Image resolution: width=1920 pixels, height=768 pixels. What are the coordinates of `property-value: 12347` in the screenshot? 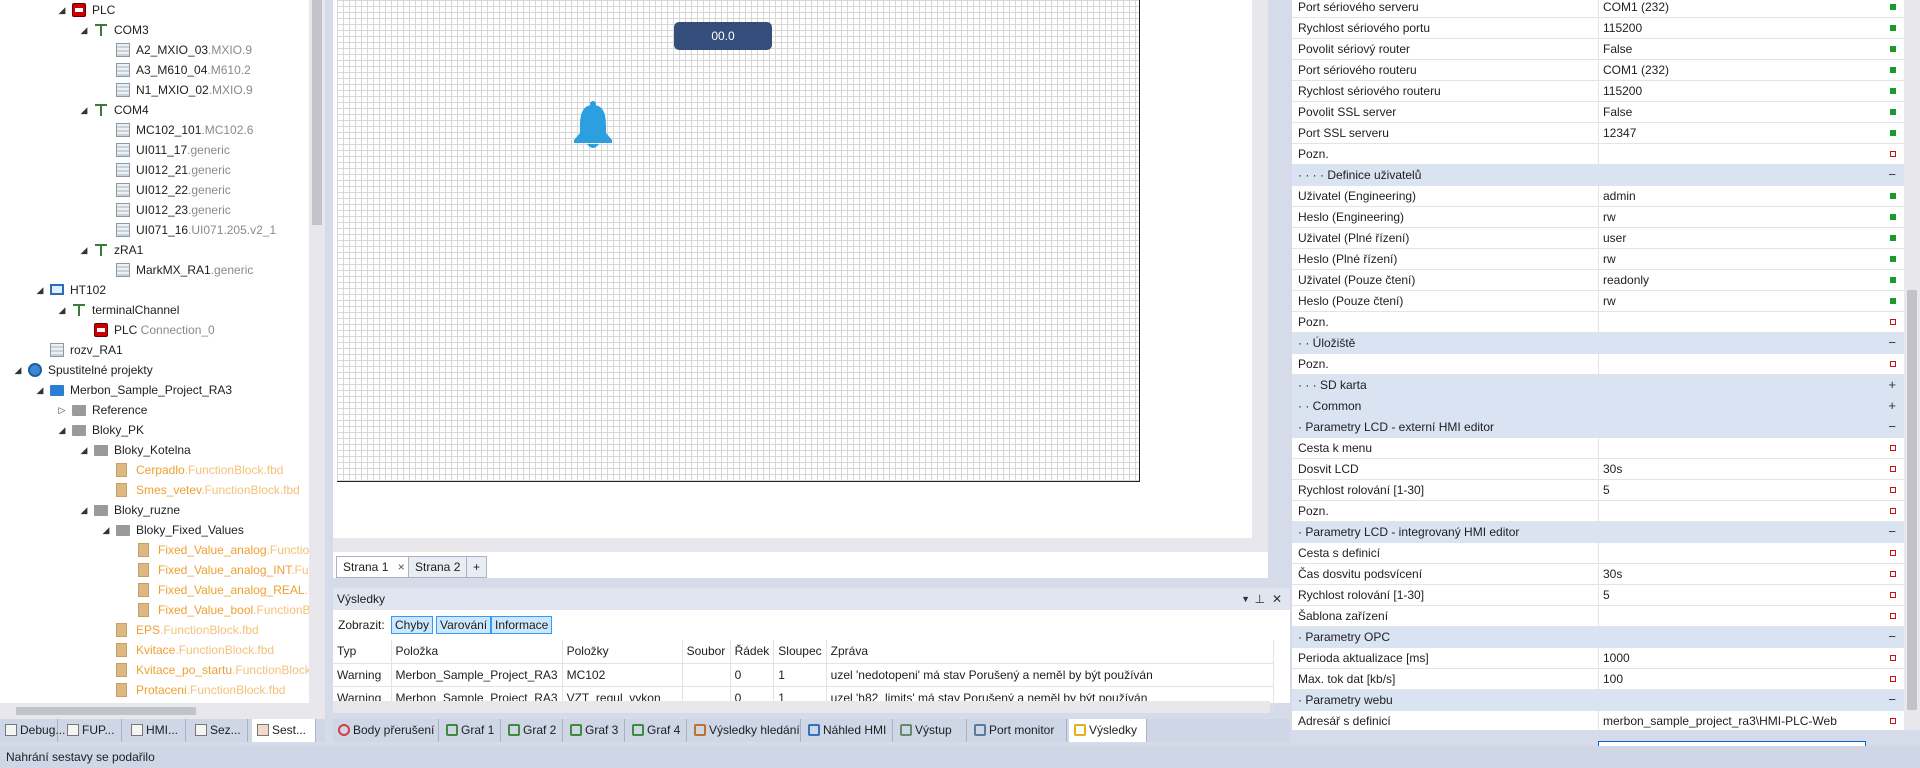 It's located at (1743, 133).